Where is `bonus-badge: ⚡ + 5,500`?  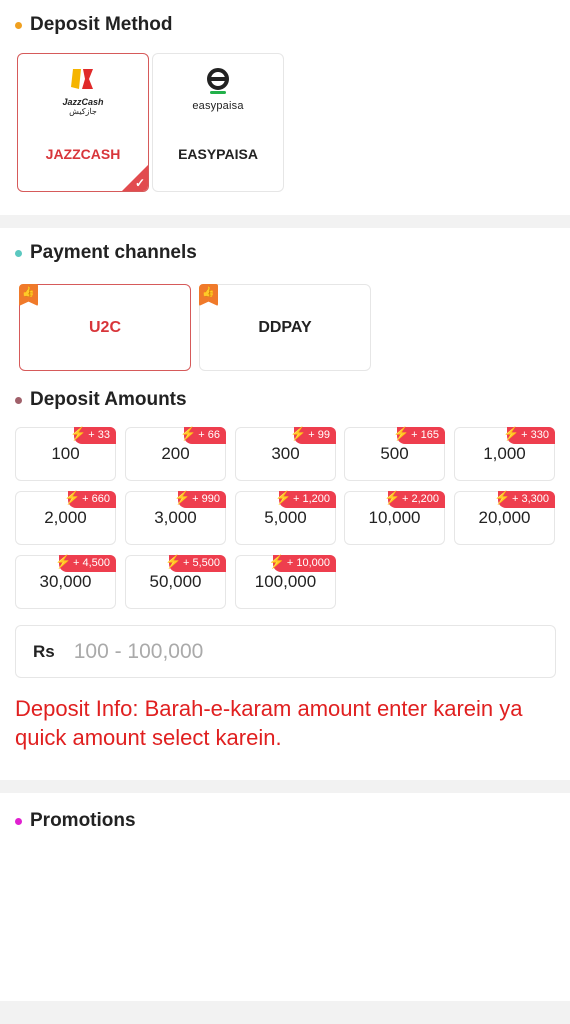 bonus-badge: ⚡ + 5,500 is located at coordinates (195, 563).